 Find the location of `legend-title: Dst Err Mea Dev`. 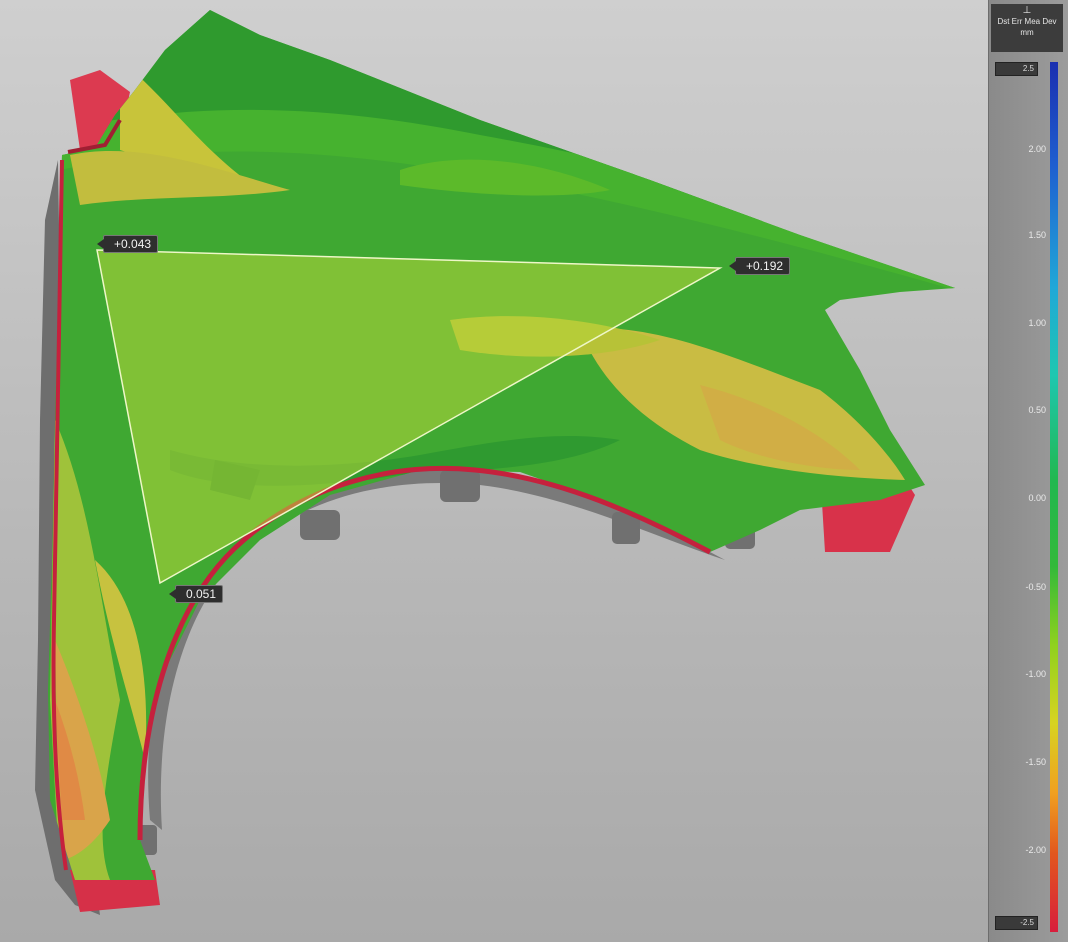

legend-title: Dst Err Mea Dev is located at coordinates (1027, 21).